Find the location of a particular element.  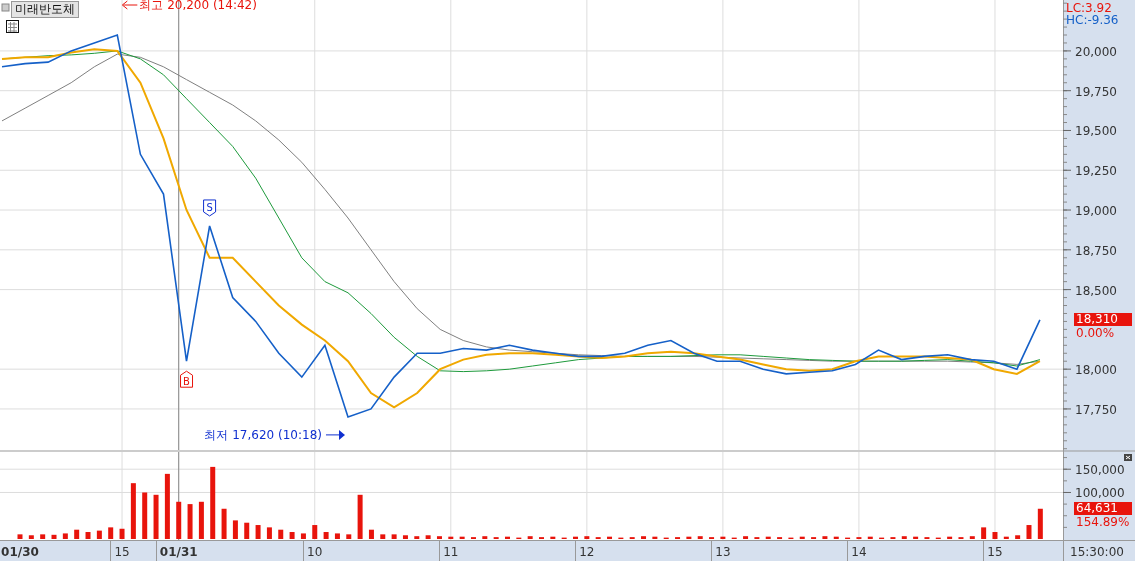

axis-label: 19,000 is located at coordinates (1096, 211).